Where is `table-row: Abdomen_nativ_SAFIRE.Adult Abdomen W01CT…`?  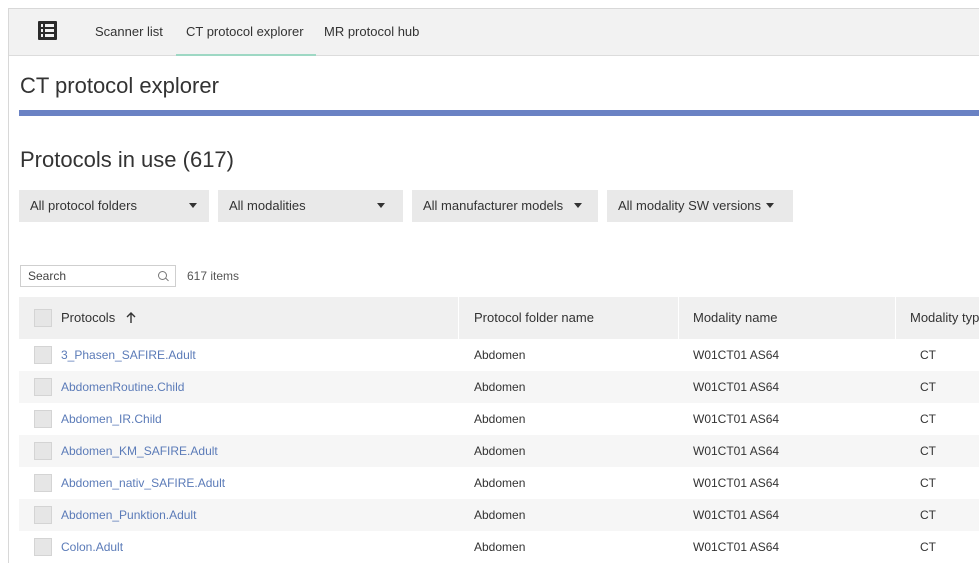 table-row: Abdomen_nativ_SAFIRE.Adult Abdomen W01CT… is located at coordinates (499, 483).